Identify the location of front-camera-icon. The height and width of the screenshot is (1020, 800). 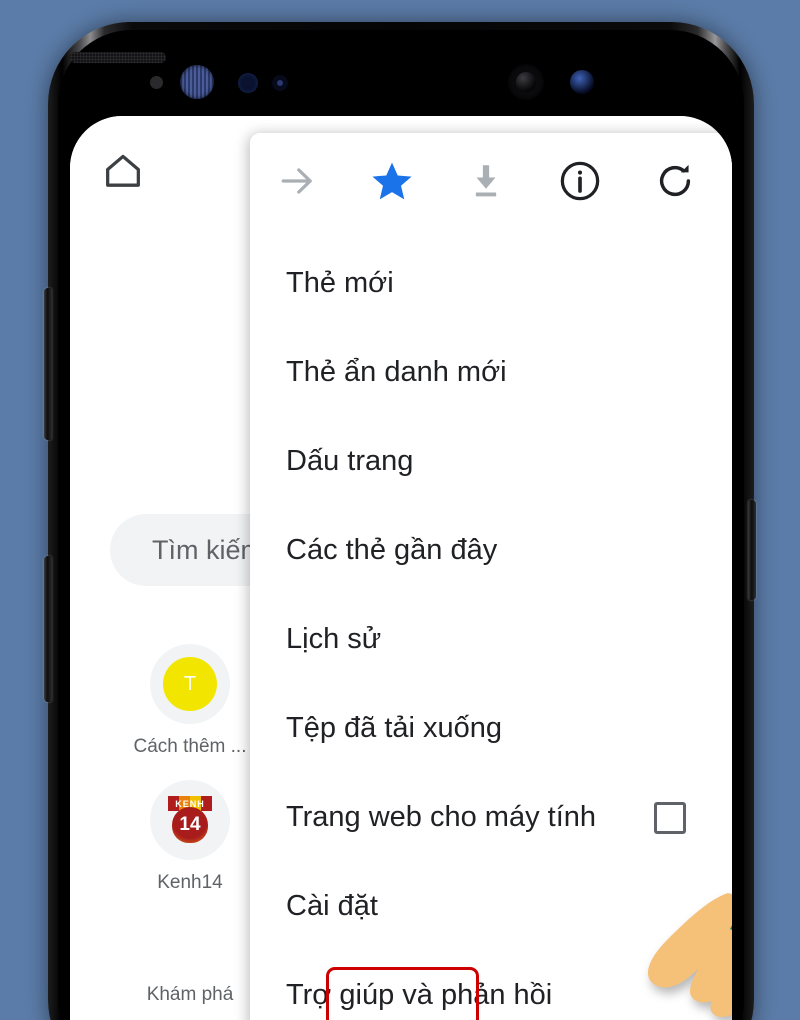
(526, 82).